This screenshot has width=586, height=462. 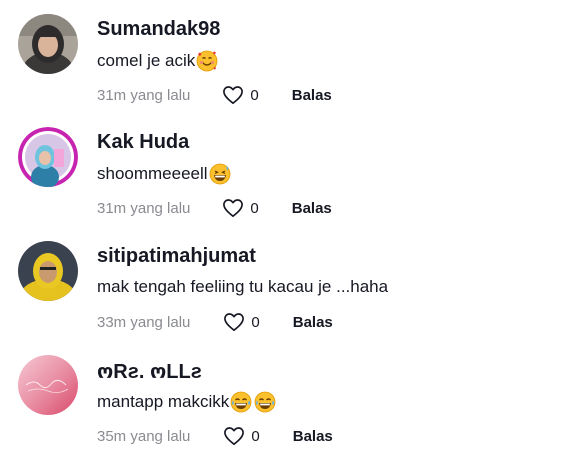 I want to click on smiling-face-with-hearts-emoji, so click(x=207, y=61).